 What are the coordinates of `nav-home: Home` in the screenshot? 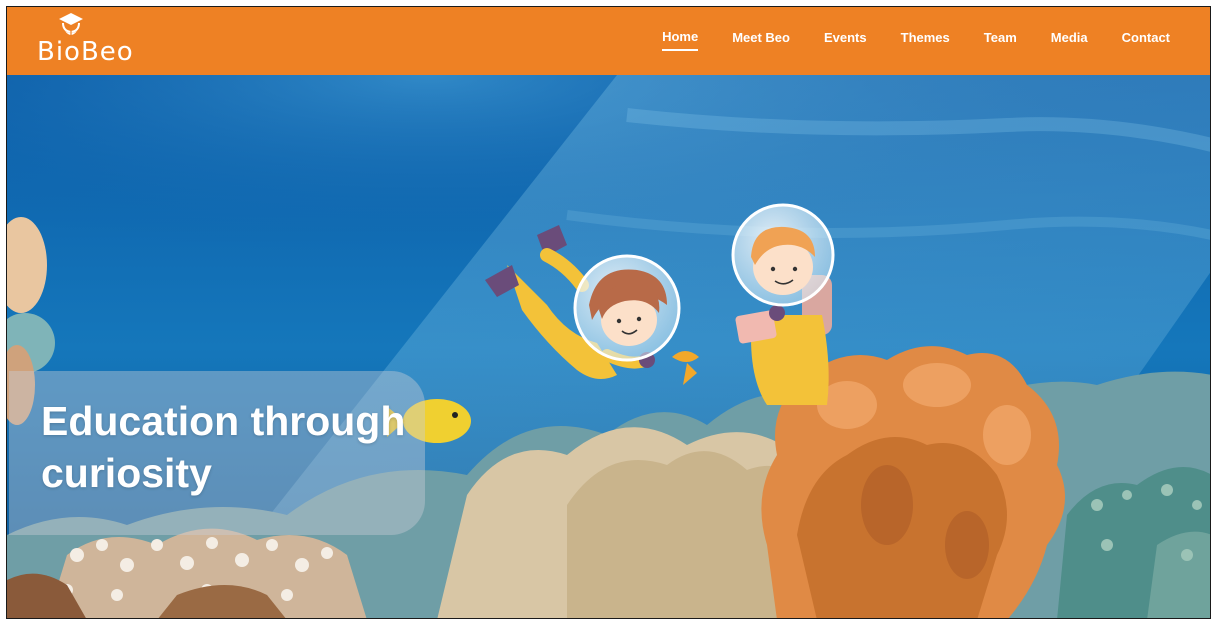 It's located at (680, 39).